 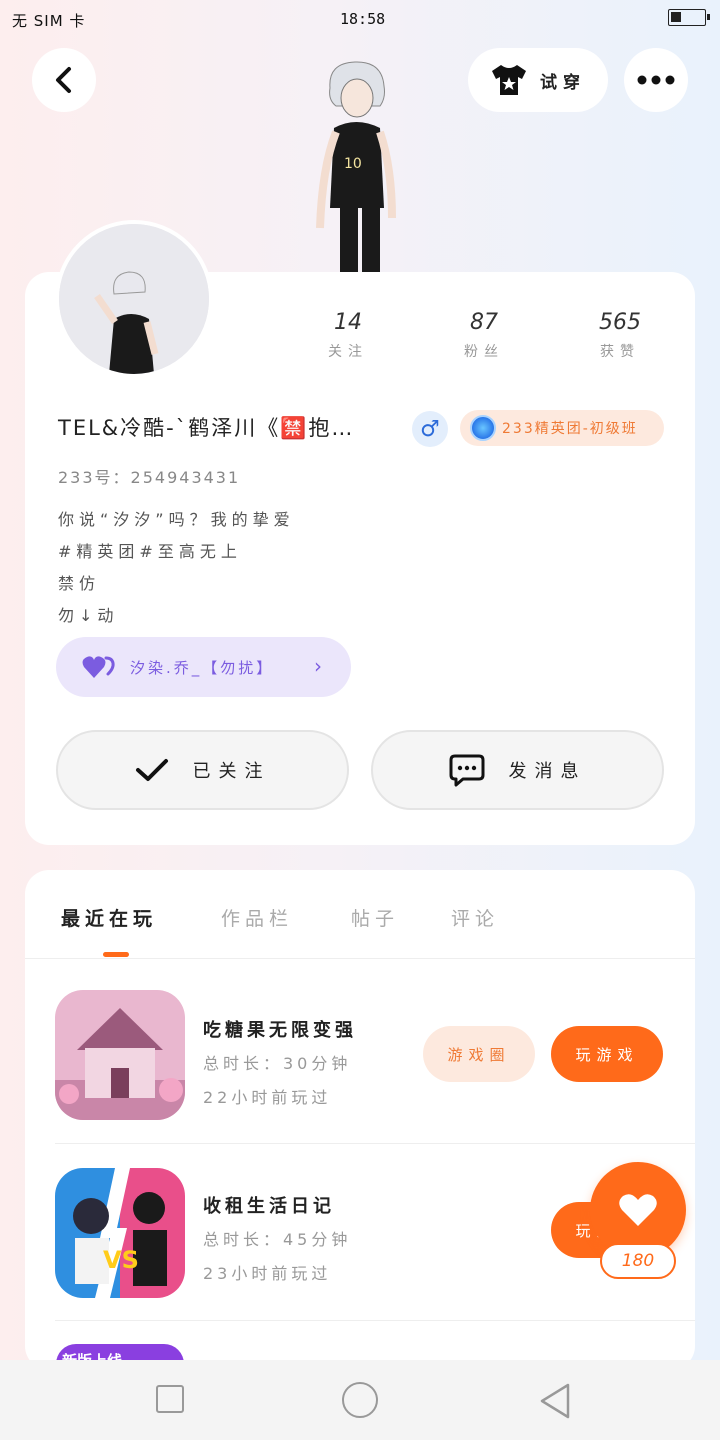 I want to click on character-figure: 10, so click(x=360, y=165).